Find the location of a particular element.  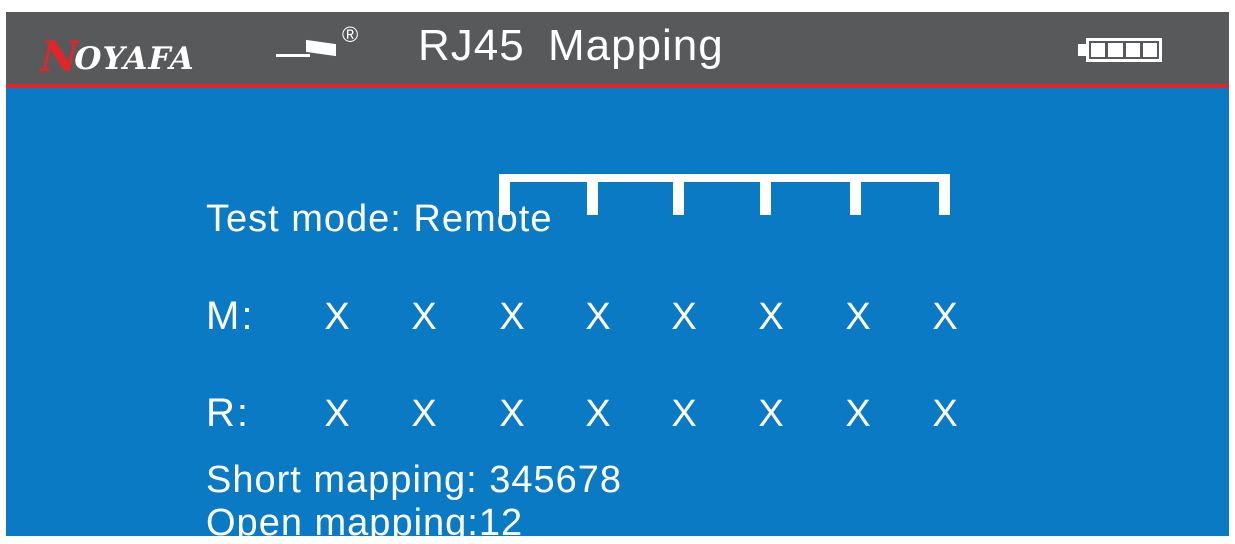

header-bar: N OYAFA ® RJ45 Mapping is located at coordinates (617, 48).